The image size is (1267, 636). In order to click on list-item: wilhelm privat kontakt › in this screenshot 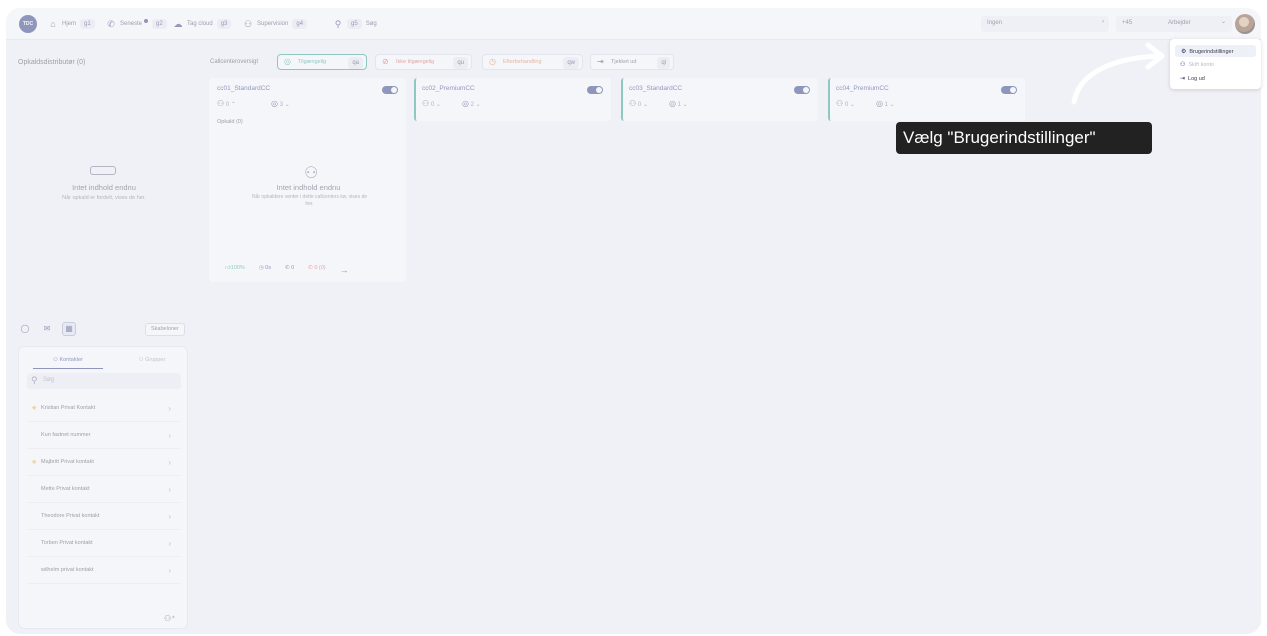, I will do `click(104, 570)`.